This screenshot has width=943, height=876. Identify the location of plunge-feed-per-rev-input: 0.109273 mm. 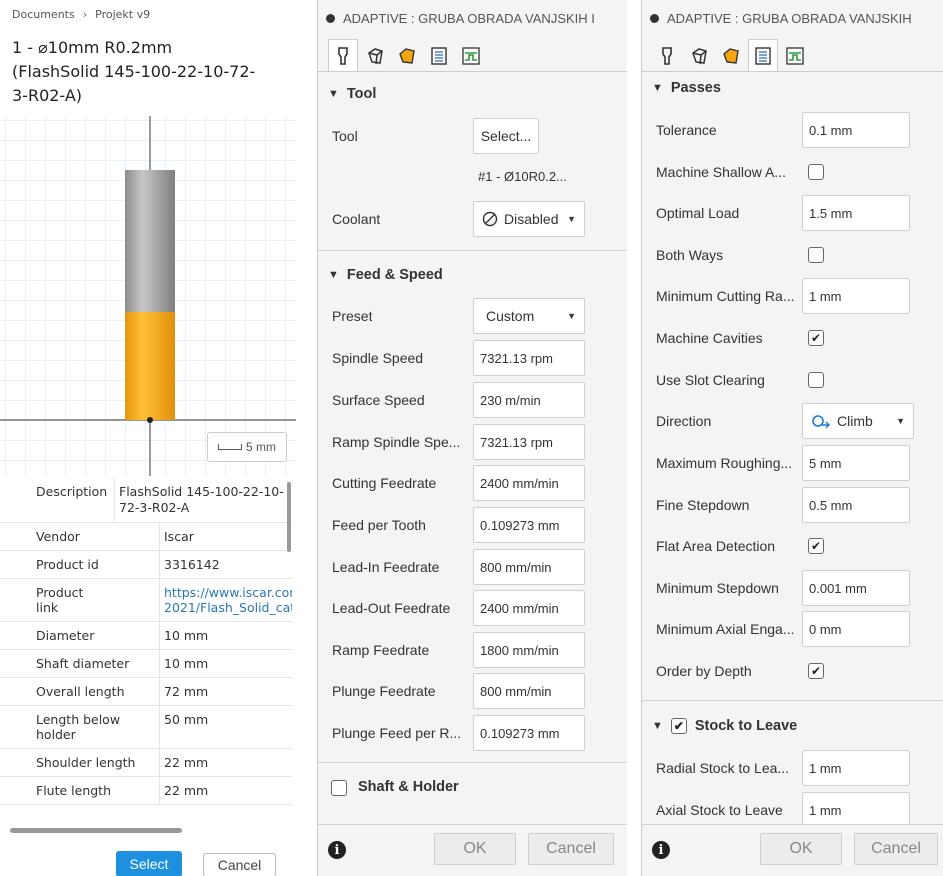
(529, 733).